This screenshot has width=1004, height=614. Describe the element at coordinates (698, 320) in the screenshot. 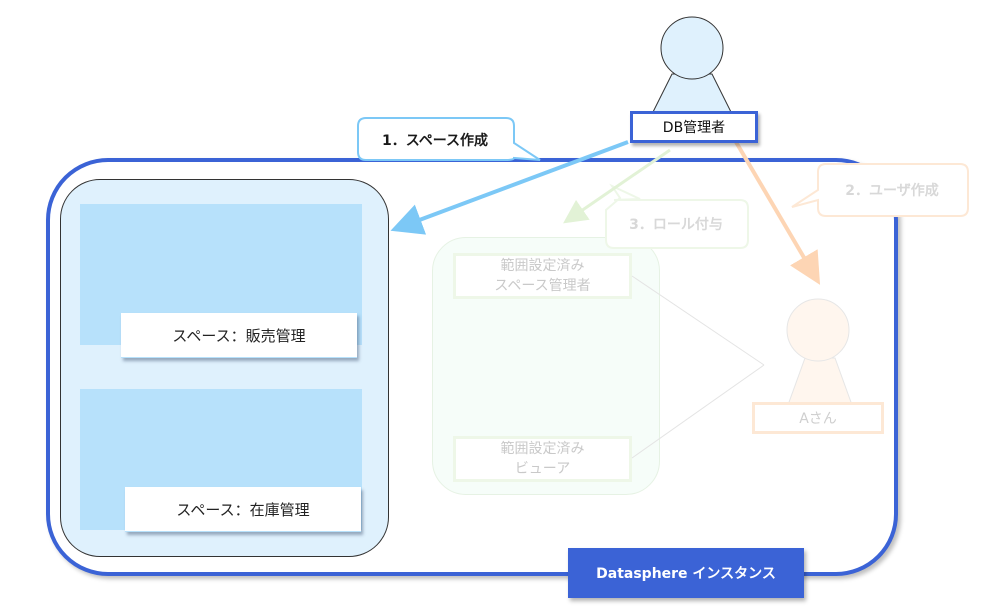

I see `connector-role-admin-to-user` at that location.